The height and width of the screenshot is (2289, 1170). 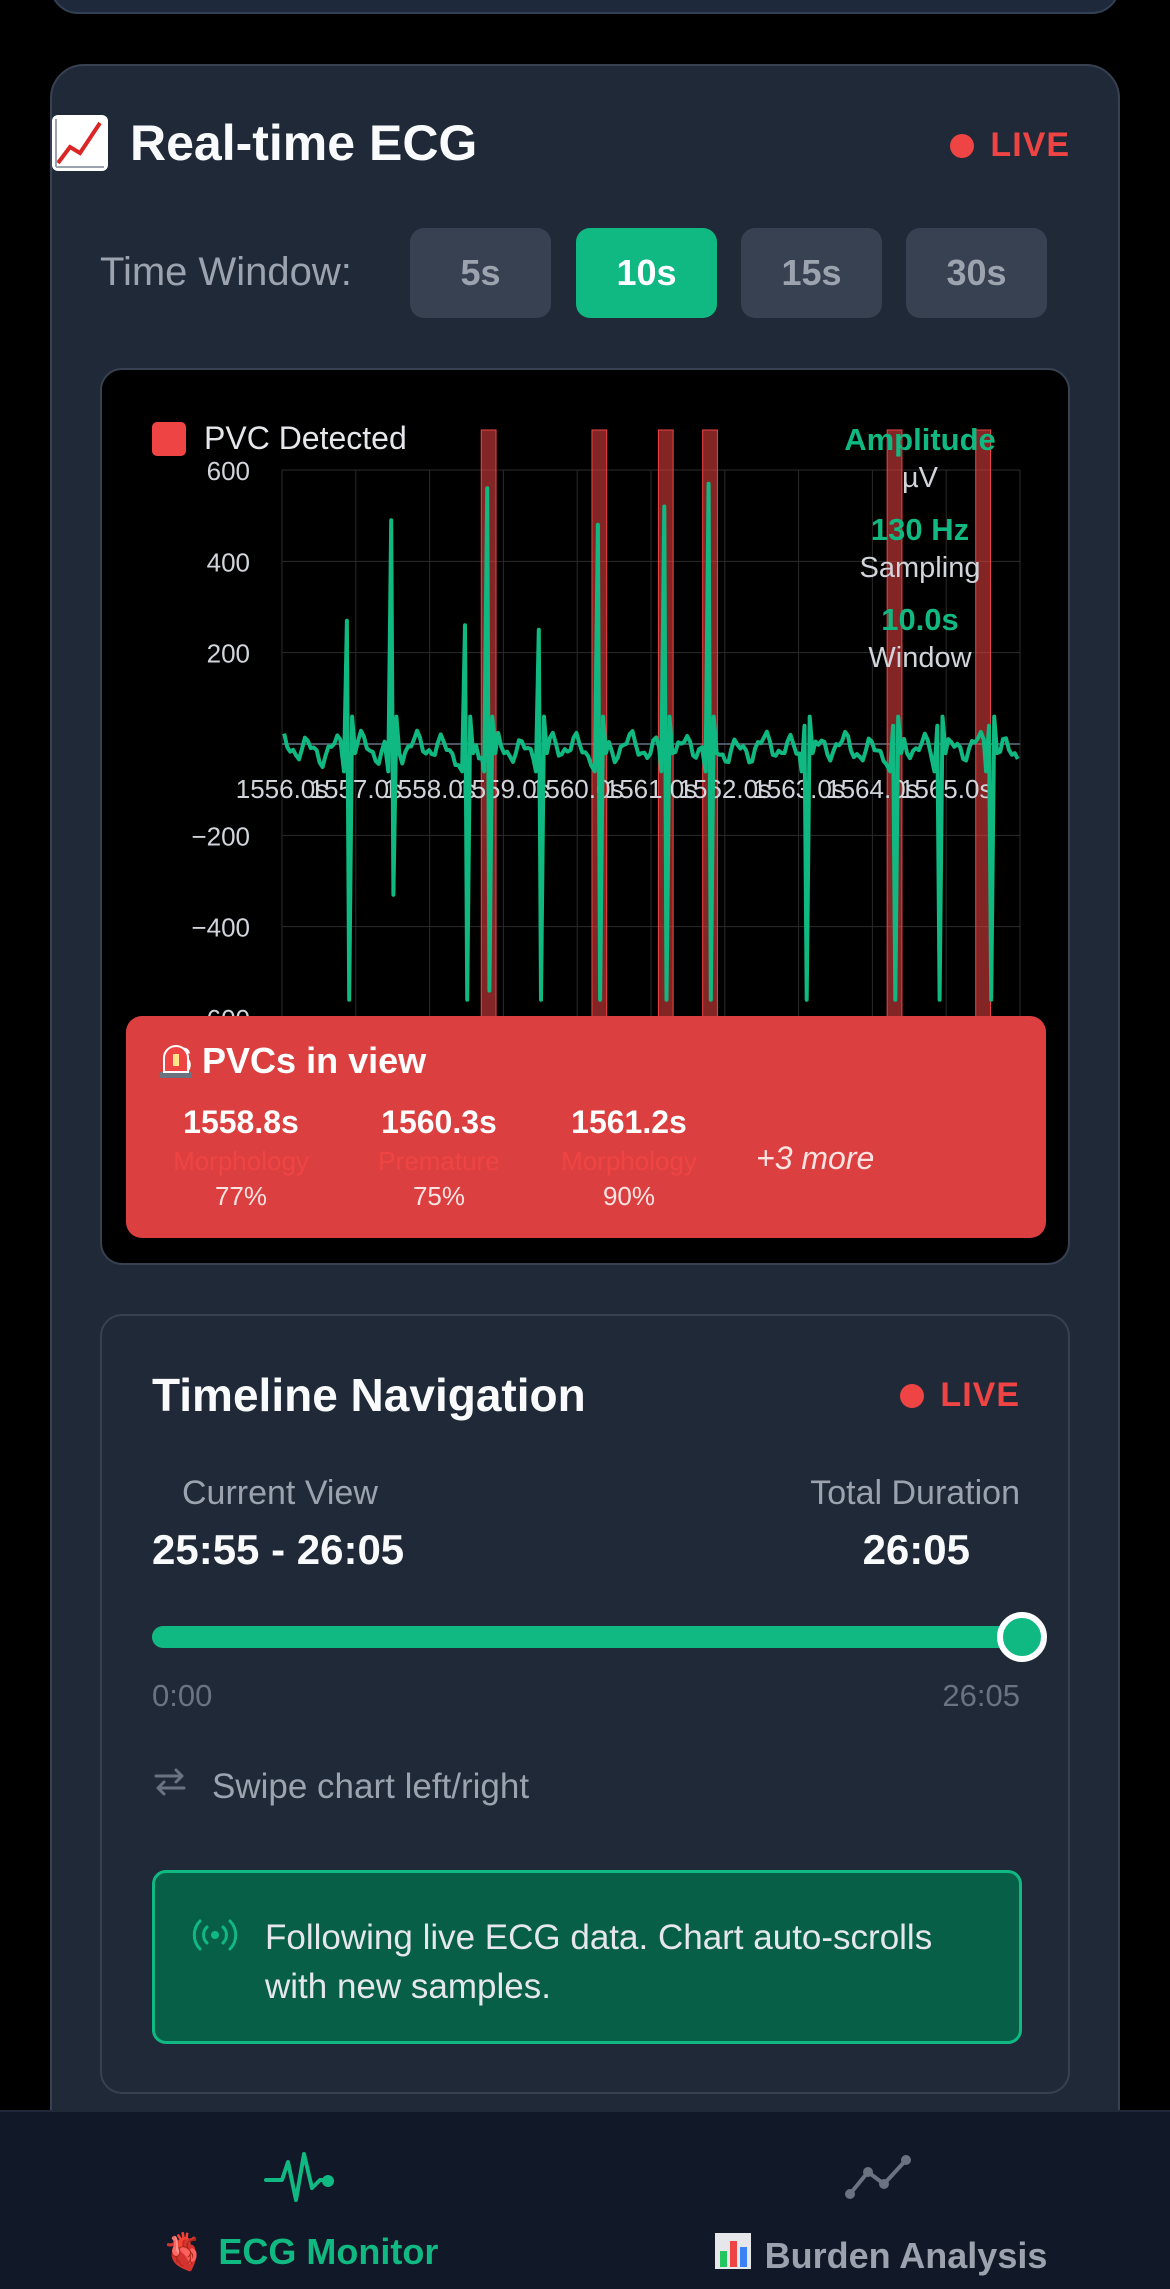 I want to click on time-window-15s-button: 15s, so click(x=811, y=273).